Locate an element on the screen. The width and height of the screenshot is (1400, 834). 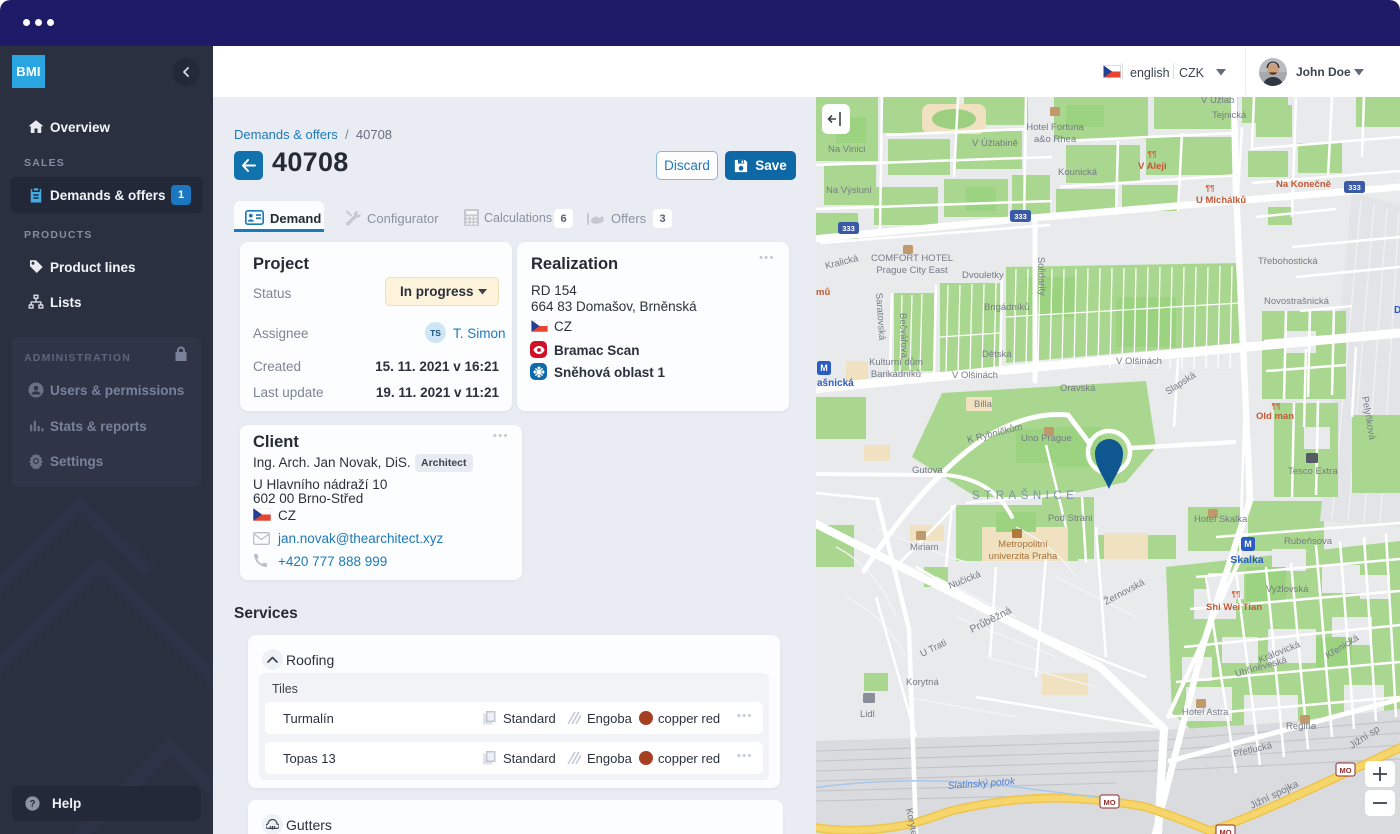
svg-text: COMFORT HOTEL is located at coordinates (912, 258).